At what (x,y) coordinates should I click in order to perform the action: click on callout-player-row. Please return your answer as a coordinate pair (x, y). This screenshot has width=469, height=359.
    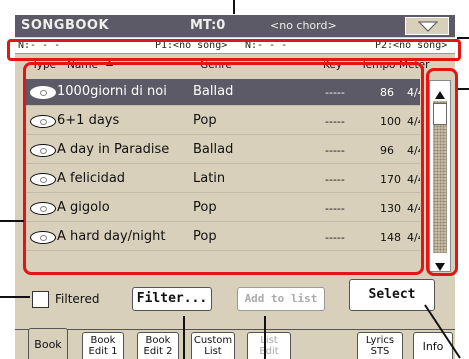
    Looking at the image, I should click on (234, 50).